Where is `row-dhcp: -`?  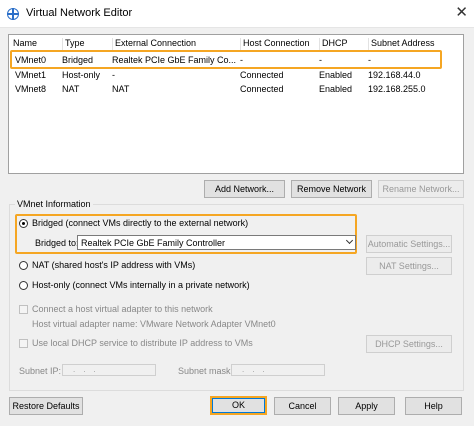
row-dhcp: - is located at coordinates (320, 60).